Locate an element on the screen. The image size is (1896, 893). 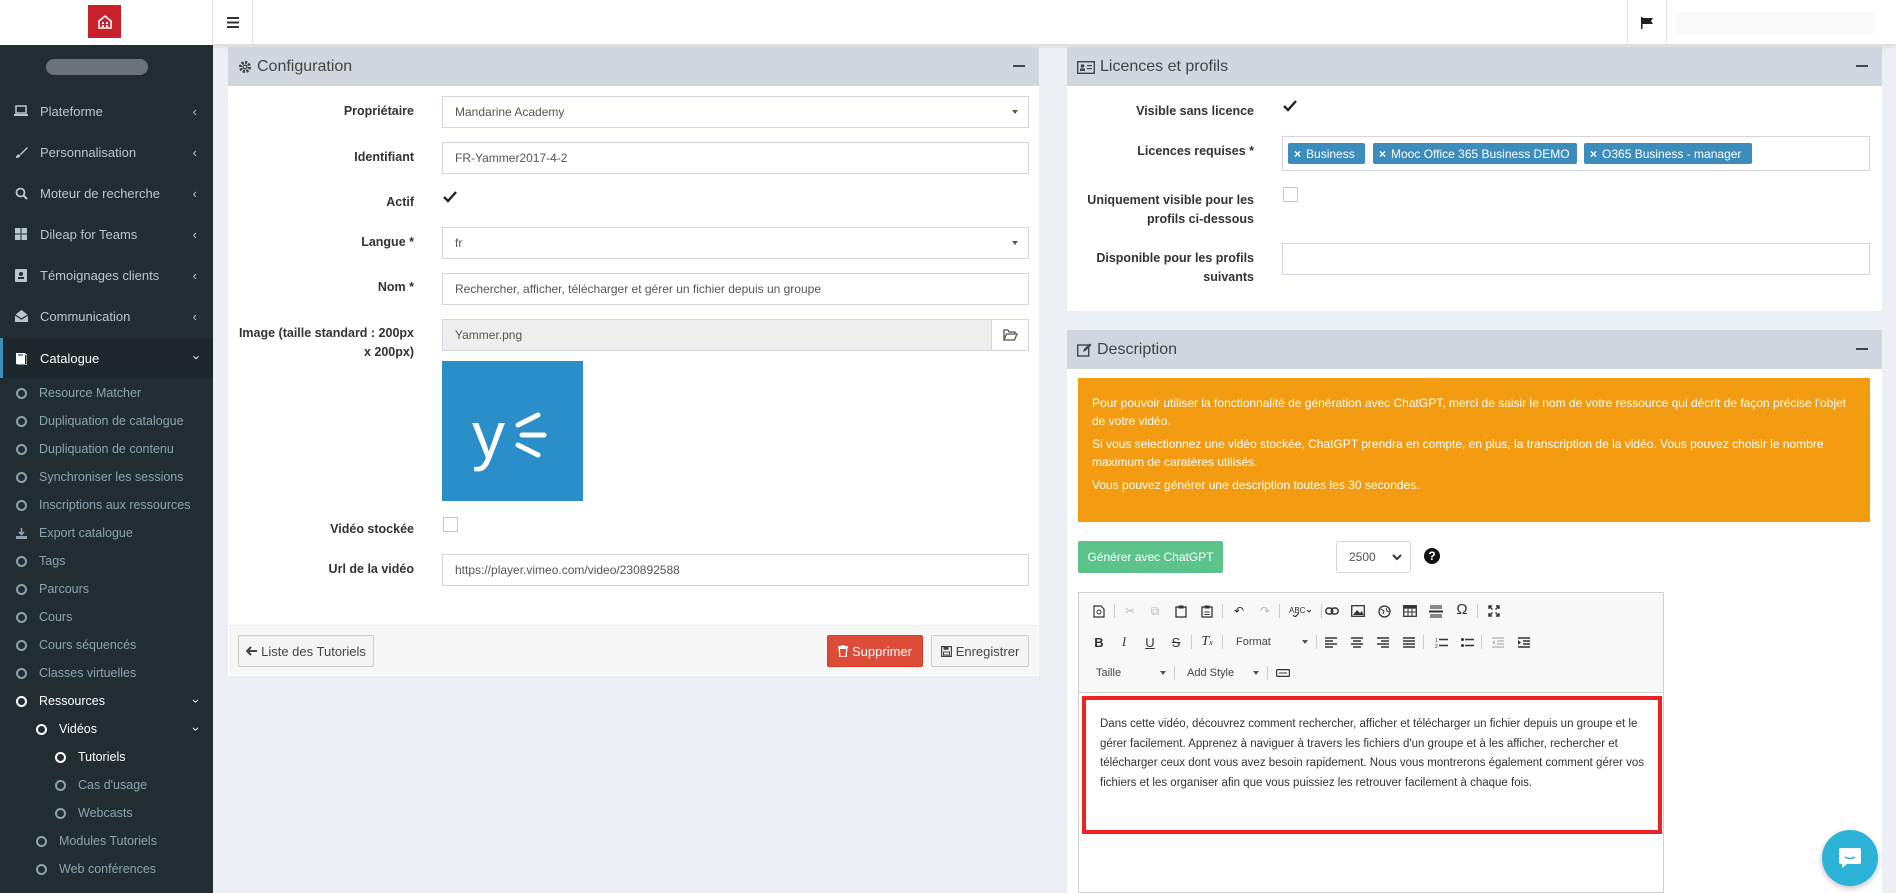
image-icon is located at coordinates (1358, 611).